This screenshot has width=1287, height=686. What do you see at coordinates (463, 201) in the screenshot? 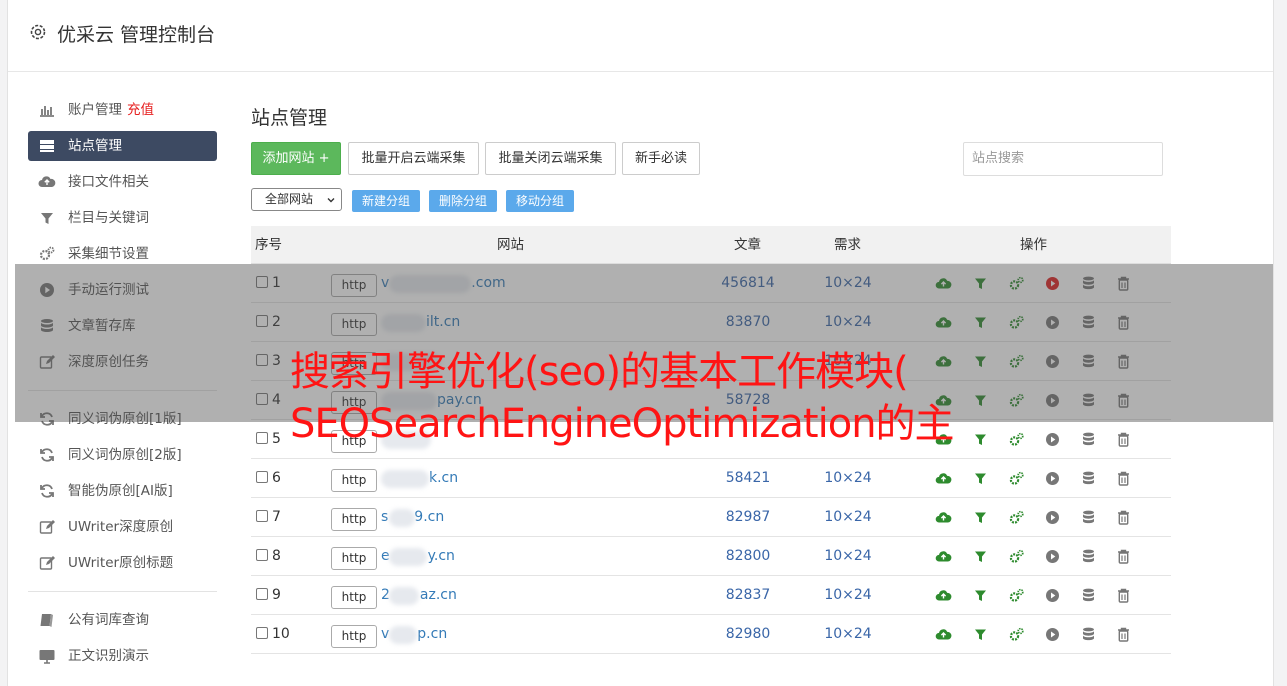
I see `delete-group-button: 删除分组` at bounding box center [463, 201].